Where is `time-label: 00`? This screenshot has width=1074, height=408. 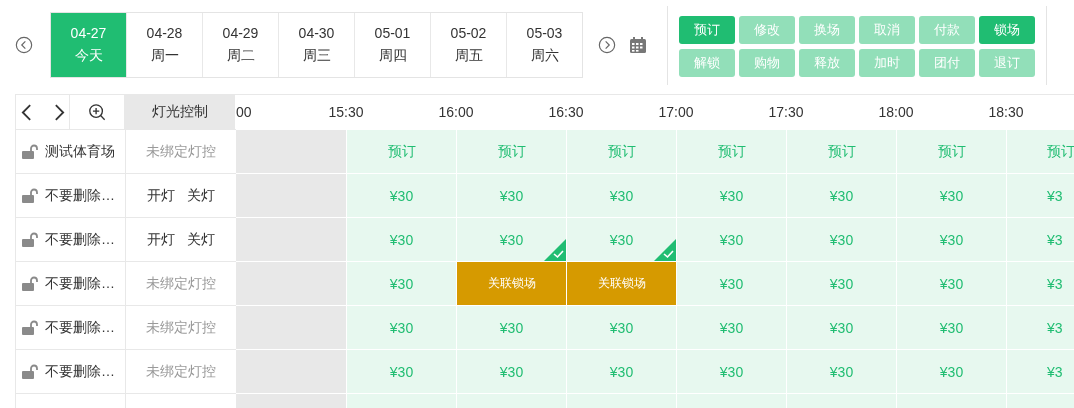
time-label: 00 is located at coordinates (244, 112).